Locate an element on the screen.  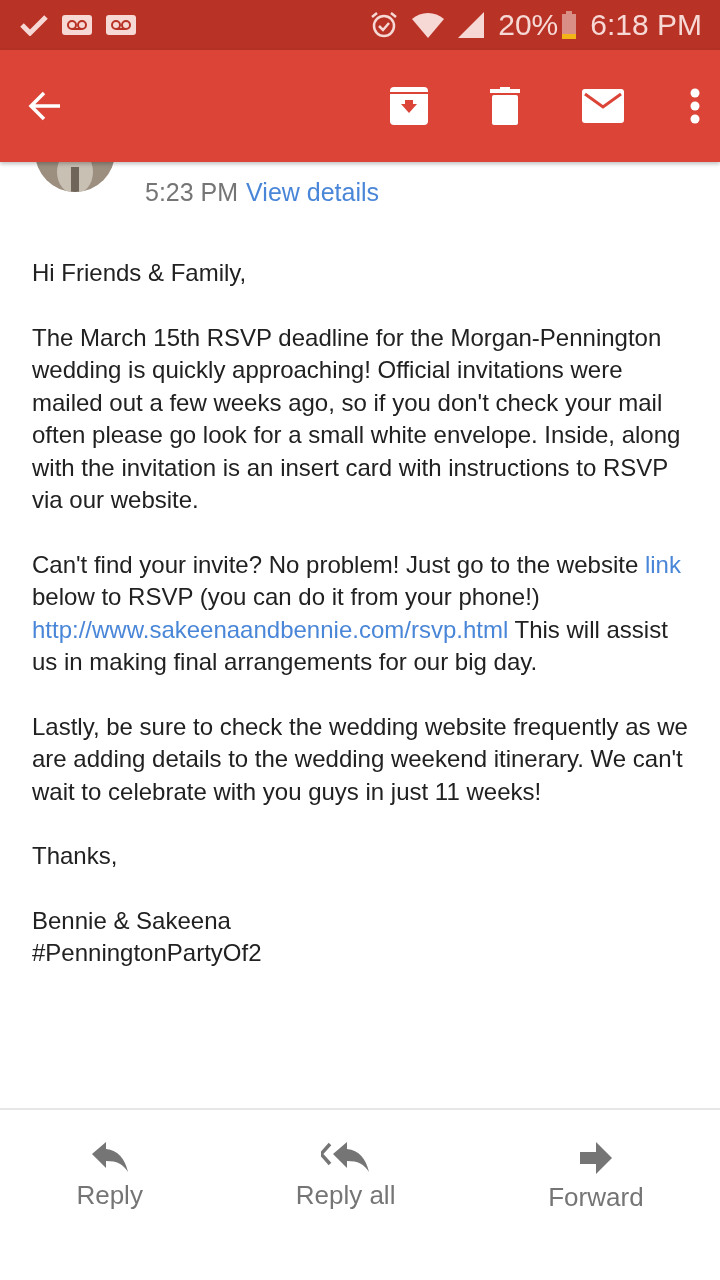
link: http://www.sakeenaandbennie.com/rsvp.html is located at coordinates (270, 629).